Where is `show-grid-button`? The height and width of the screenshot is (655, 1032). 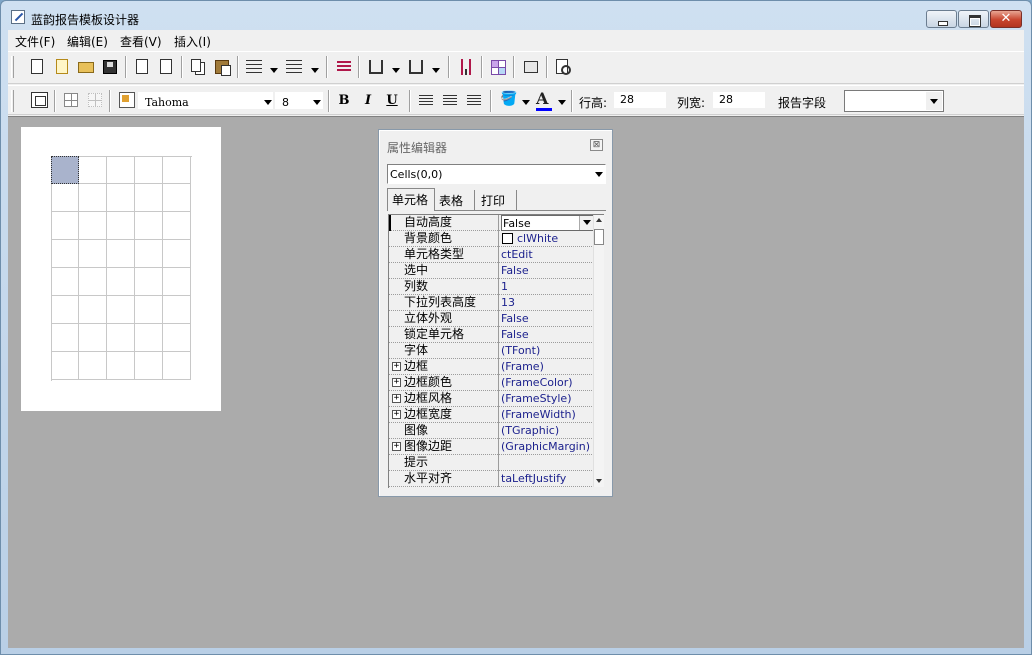
show-grid-button is located at coordinates (71, 100).